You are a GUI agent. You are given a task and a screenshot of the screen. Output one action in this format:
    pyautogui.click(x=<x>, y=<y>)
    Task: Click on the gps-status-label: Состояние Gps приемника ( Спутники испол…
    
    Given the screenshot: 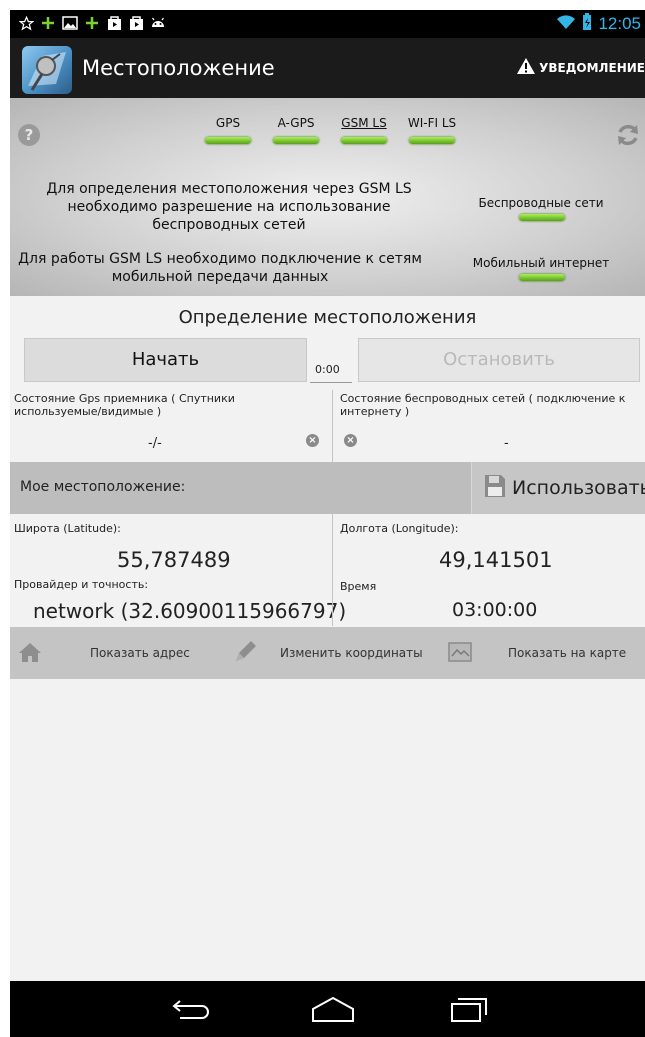 What is the action you would take?
    pyautogui.click(x=124, y=405)
    